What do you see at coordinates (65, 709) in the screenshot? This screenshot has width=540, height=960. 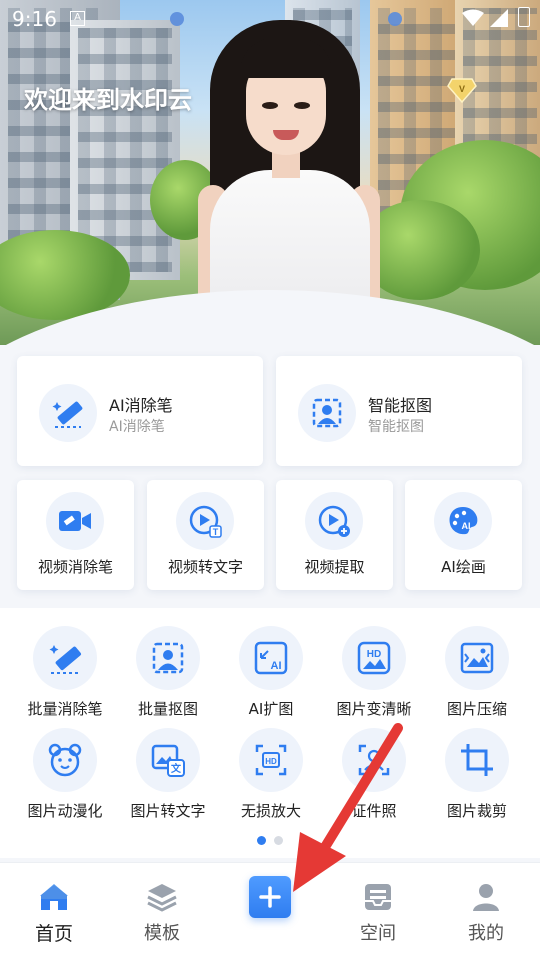 I see `tool-label: 批量消除笔` at bounding box center [65, 709].